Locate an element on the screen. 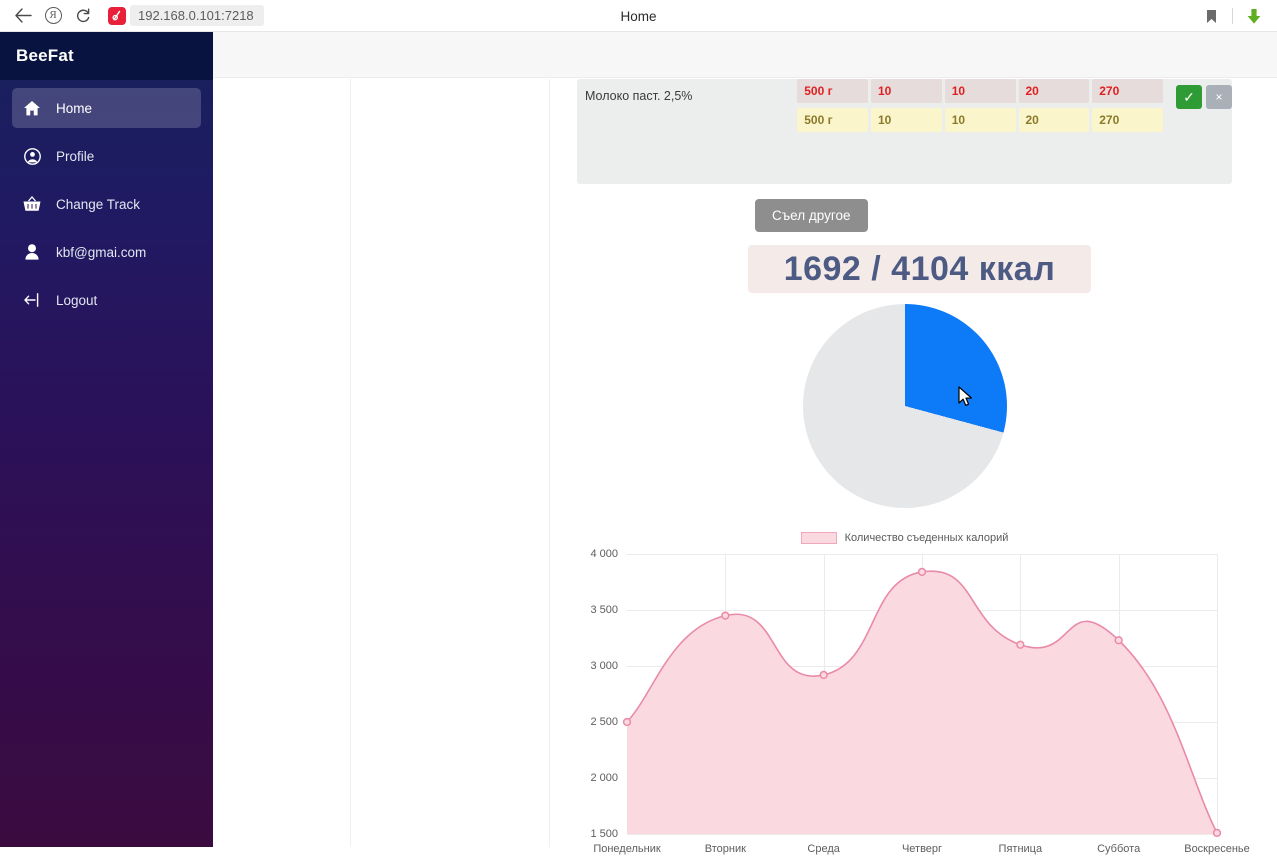 The width and height of the screenshot is (1277, 864). food-row-actions: ✓ × is located at coordinates (1204, 97).